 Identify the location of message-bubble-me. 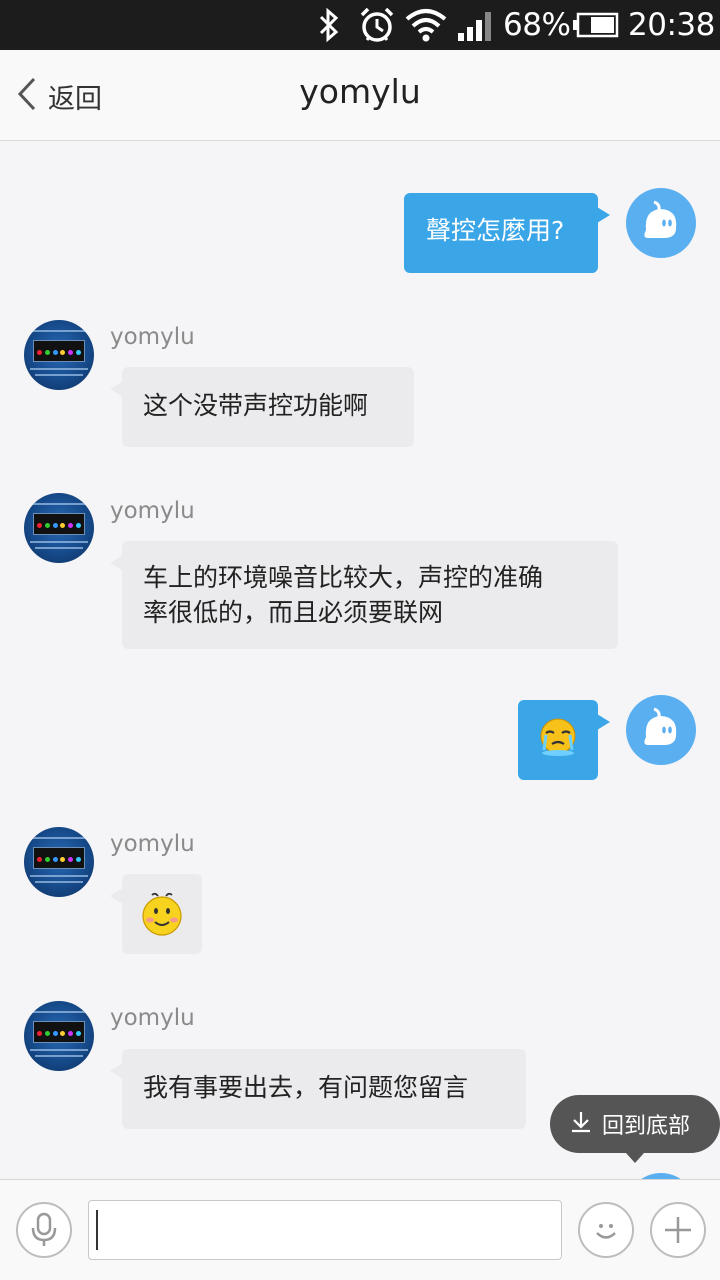
(564, 740).